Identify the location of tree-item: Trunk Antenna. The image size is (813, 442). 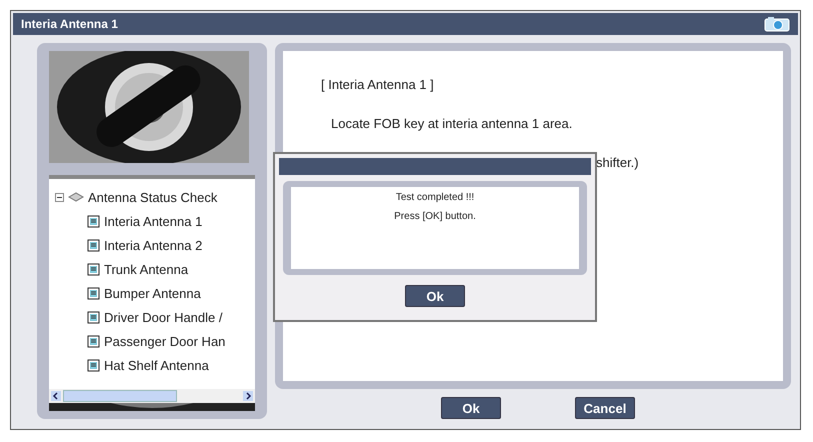
(146, 269).